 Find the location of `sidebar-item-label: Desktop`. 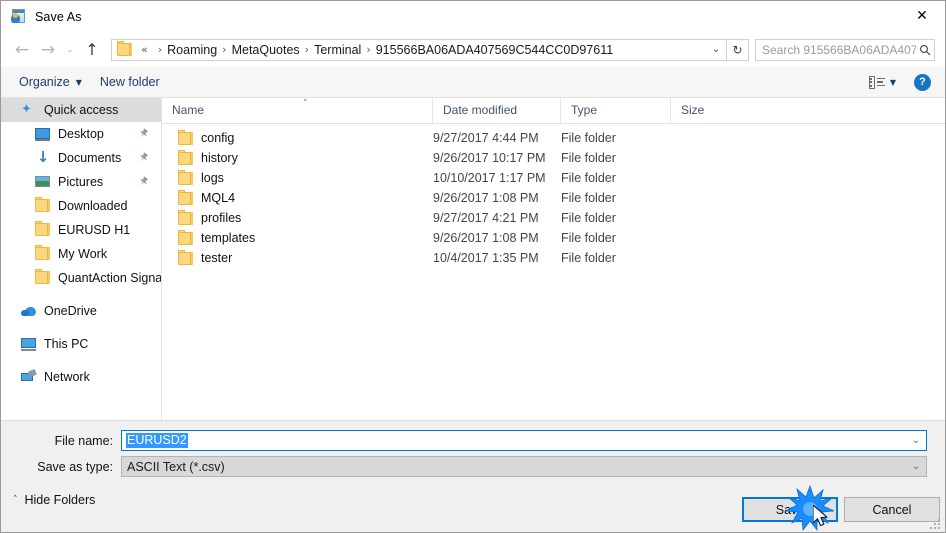

sidebar-item-label: Desktop is located at coordinates (81, 134).